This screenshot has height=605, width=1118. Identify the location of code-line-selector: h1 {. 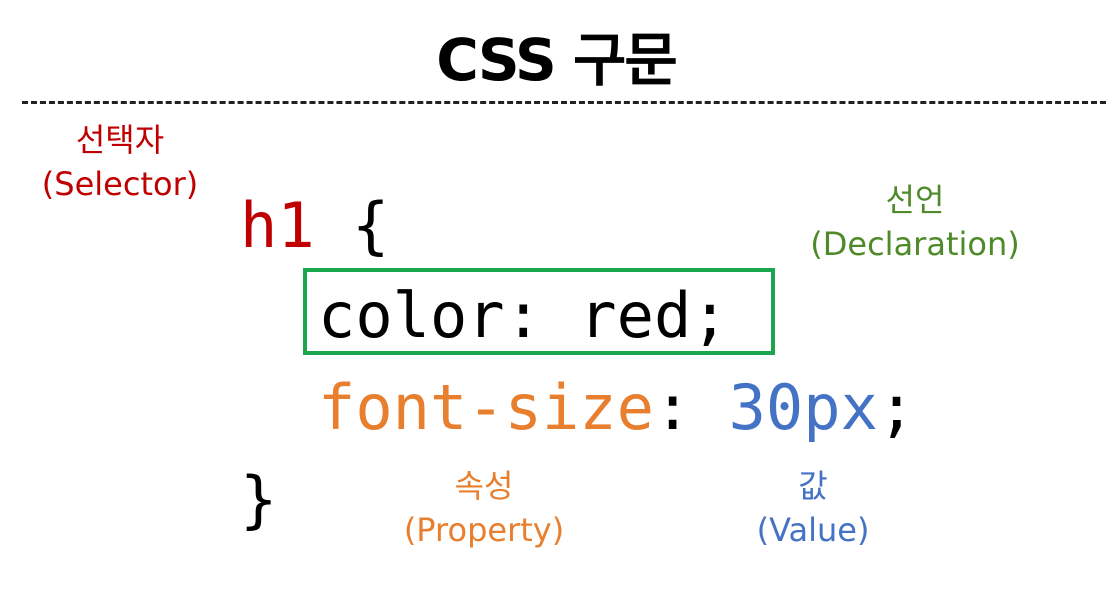
(314, 226).